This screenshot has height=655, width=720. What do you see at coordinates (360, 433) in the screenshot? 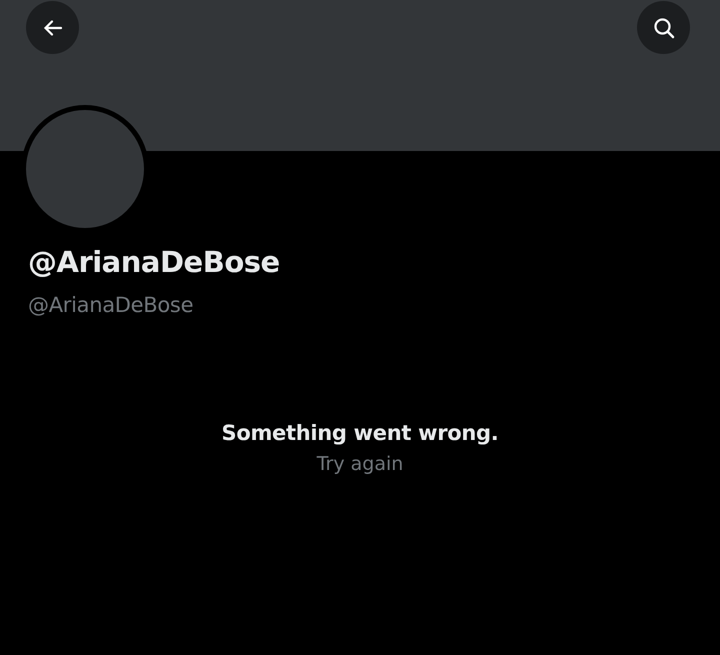
I see `error-message: Something went wrong.` at bounding box center [360, 433].